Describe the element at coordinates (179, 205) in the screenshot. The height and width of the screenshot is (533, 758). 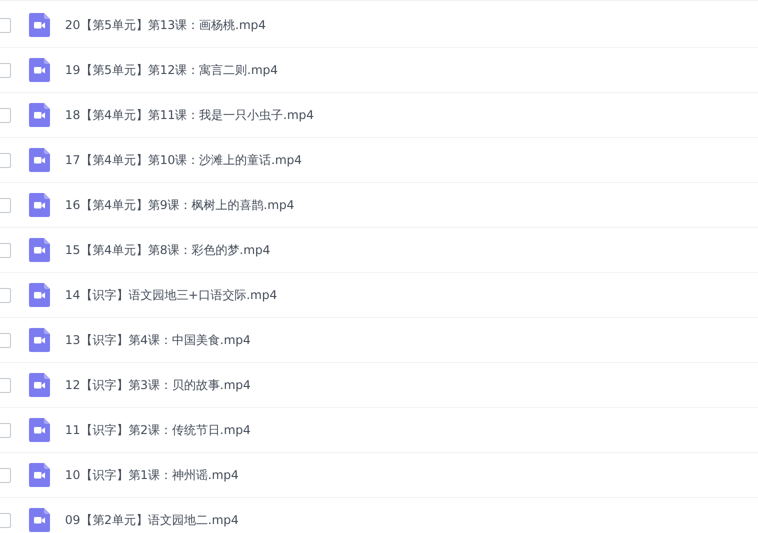
I see `file-name: 16【第4单元】第9课：枫树上的喜鹊.mp4` at that location.